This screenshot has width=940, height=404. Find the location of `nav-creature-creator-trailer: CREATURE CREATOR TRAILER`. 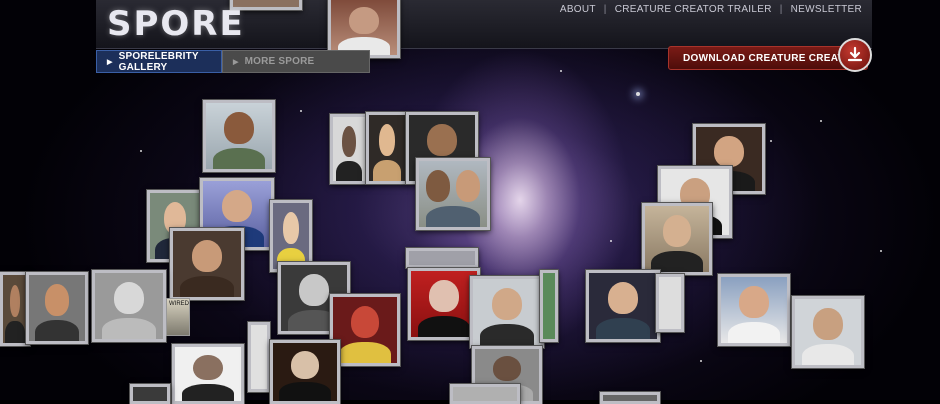

nav-creature-creator-trailer: CREATURE CREATOR TRAILER is located at coordinates (693, 9).